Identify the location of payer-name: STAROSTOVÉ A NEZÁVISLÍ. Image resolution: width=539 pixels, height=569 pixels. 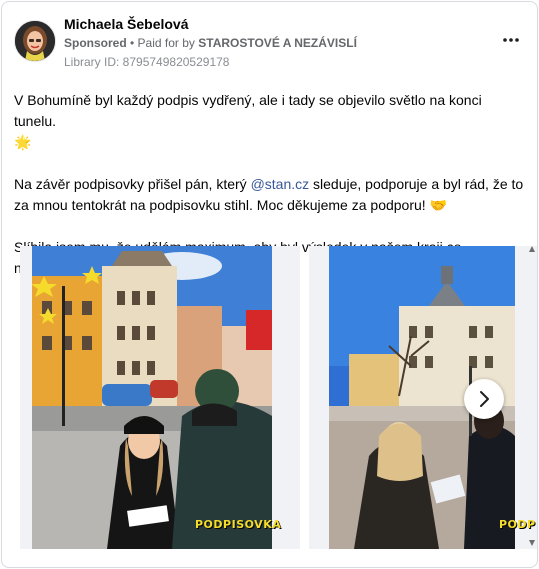
(277, 43).